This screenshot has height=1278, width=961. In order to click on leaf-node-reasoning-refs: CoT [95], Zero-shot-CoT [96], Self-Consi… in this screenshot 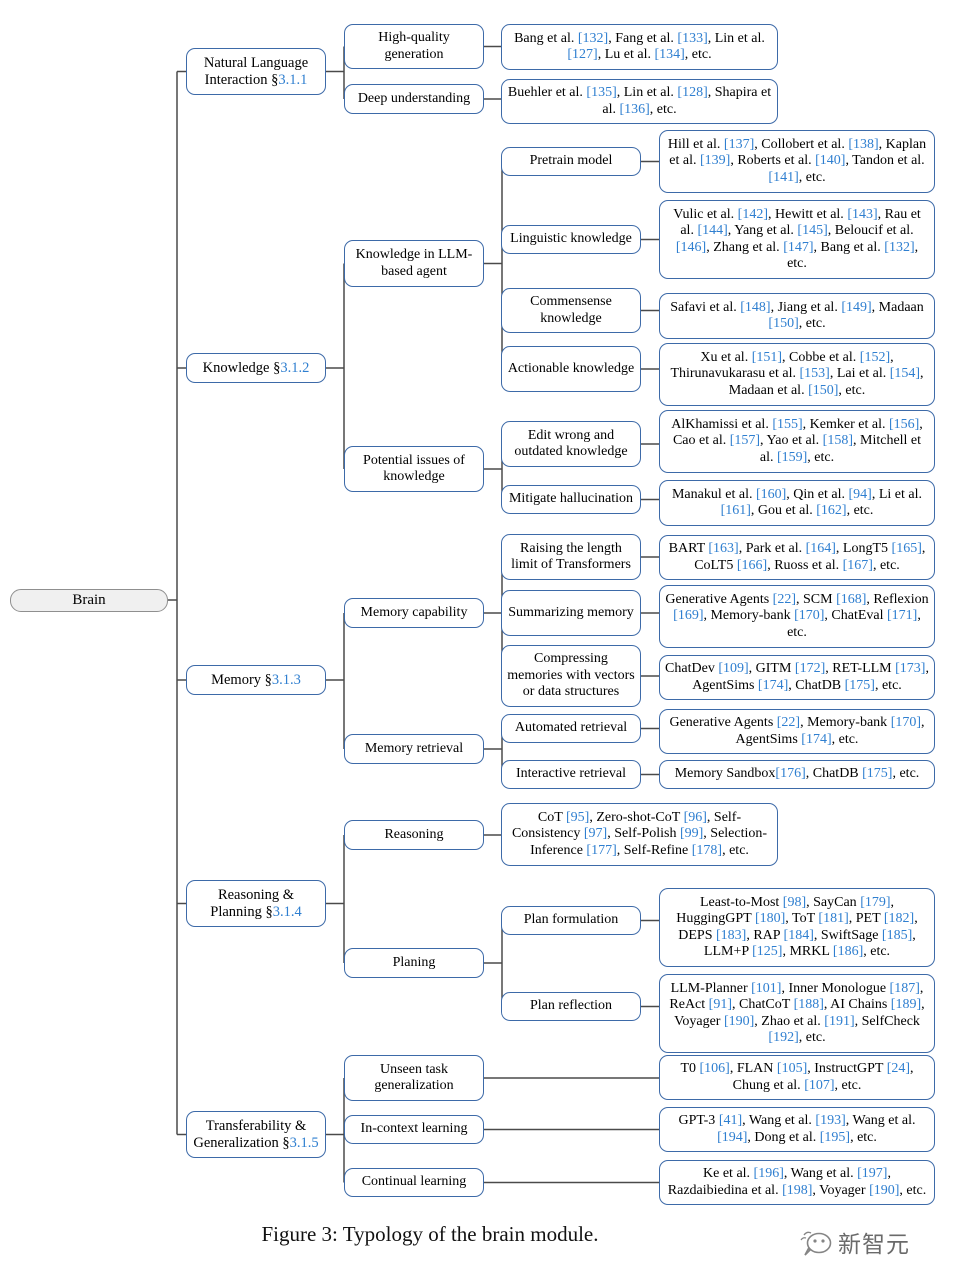, I will do `click(639, 834)`.